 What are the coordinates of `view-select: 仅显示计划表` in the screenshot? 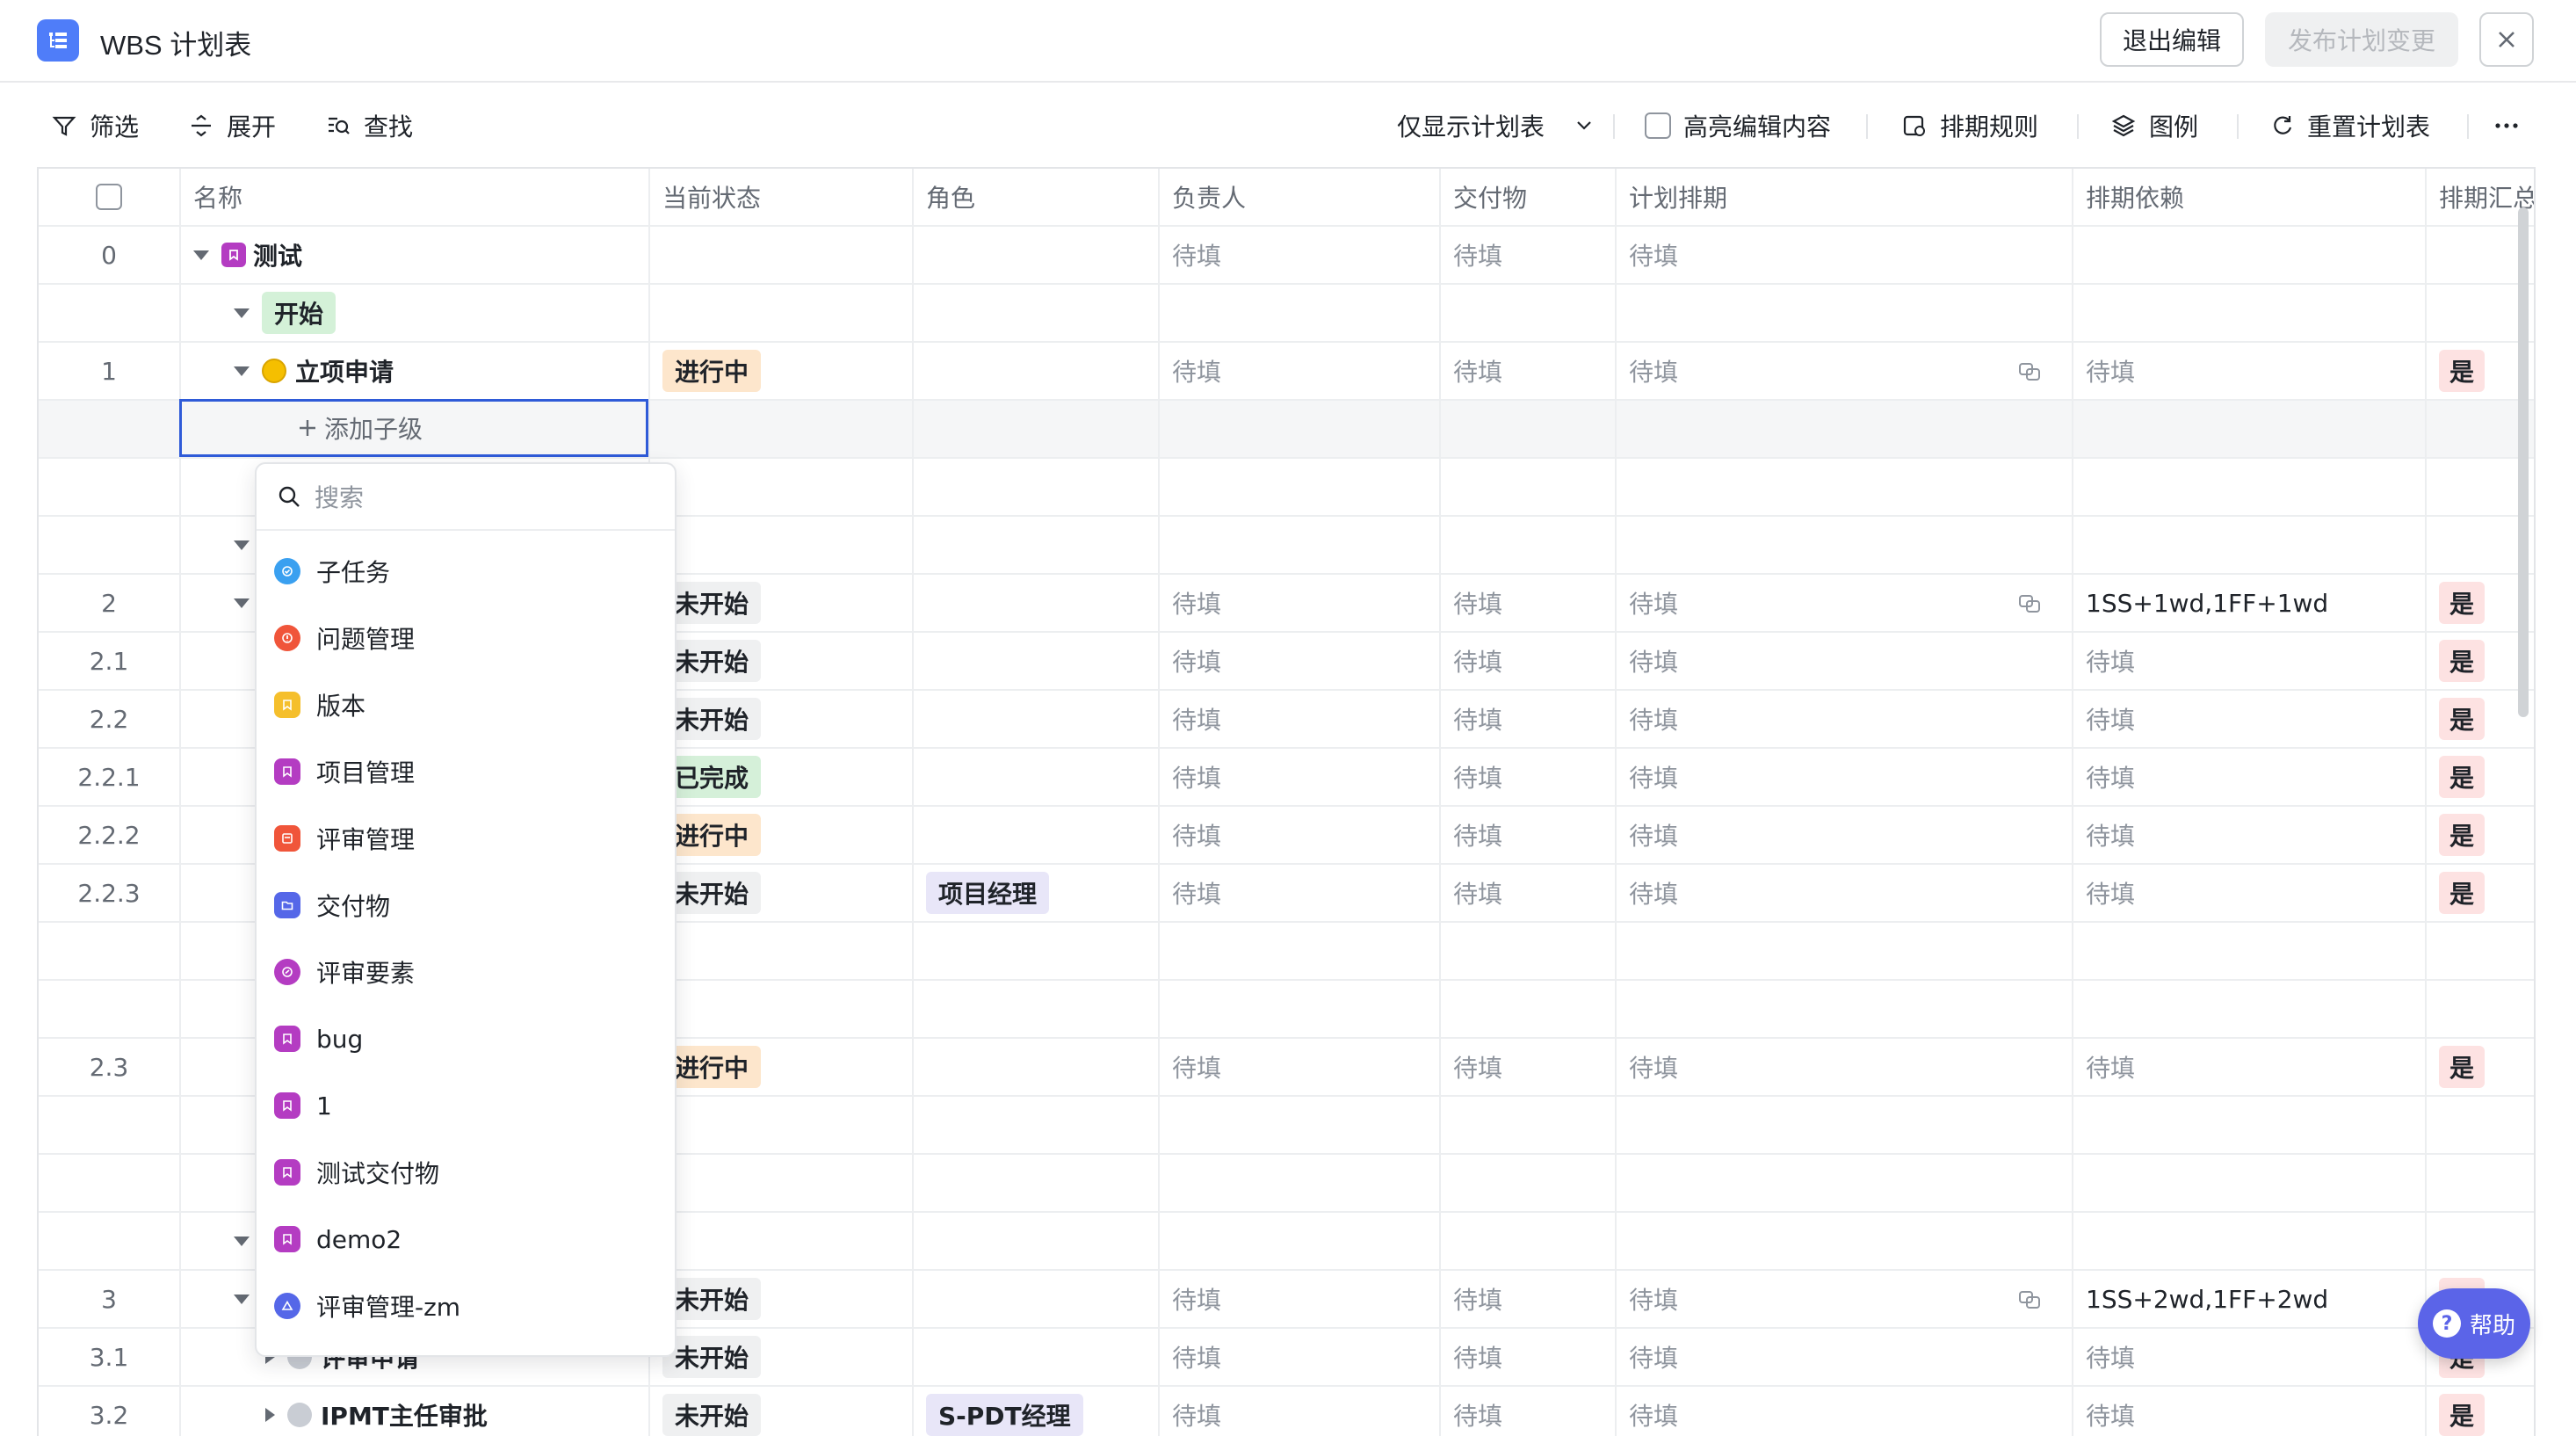 It's located at (1496, 125).